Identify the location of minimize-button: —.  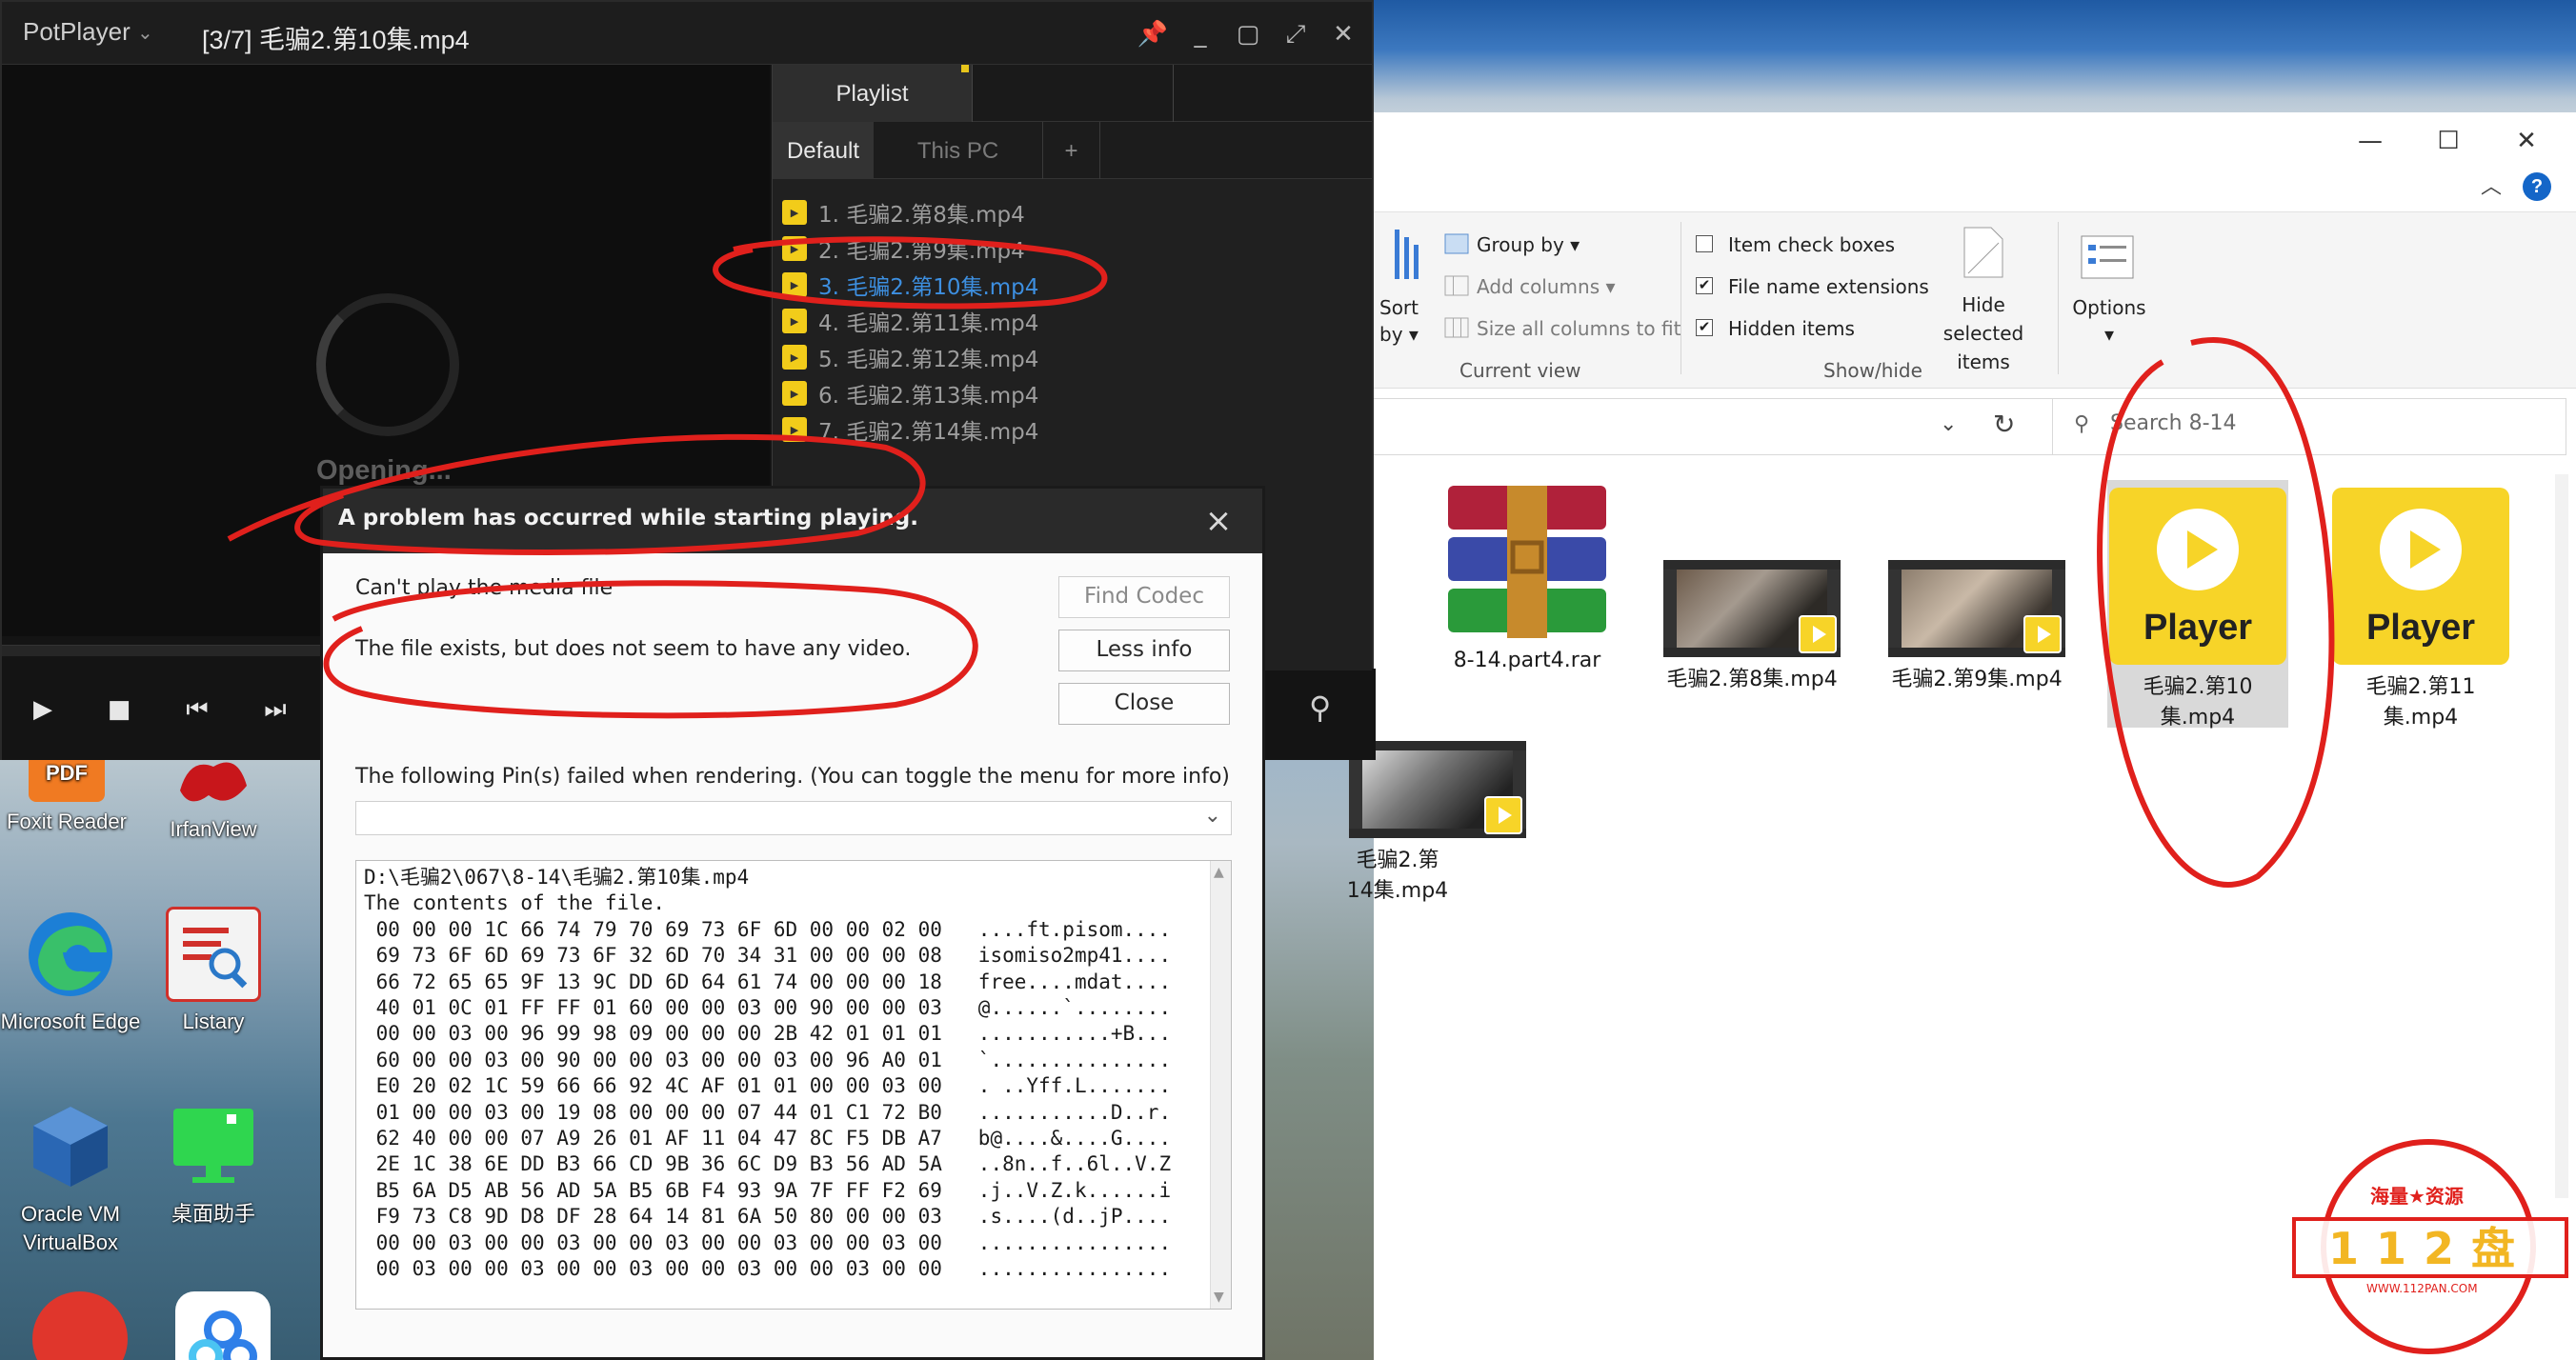
(2370, 141).